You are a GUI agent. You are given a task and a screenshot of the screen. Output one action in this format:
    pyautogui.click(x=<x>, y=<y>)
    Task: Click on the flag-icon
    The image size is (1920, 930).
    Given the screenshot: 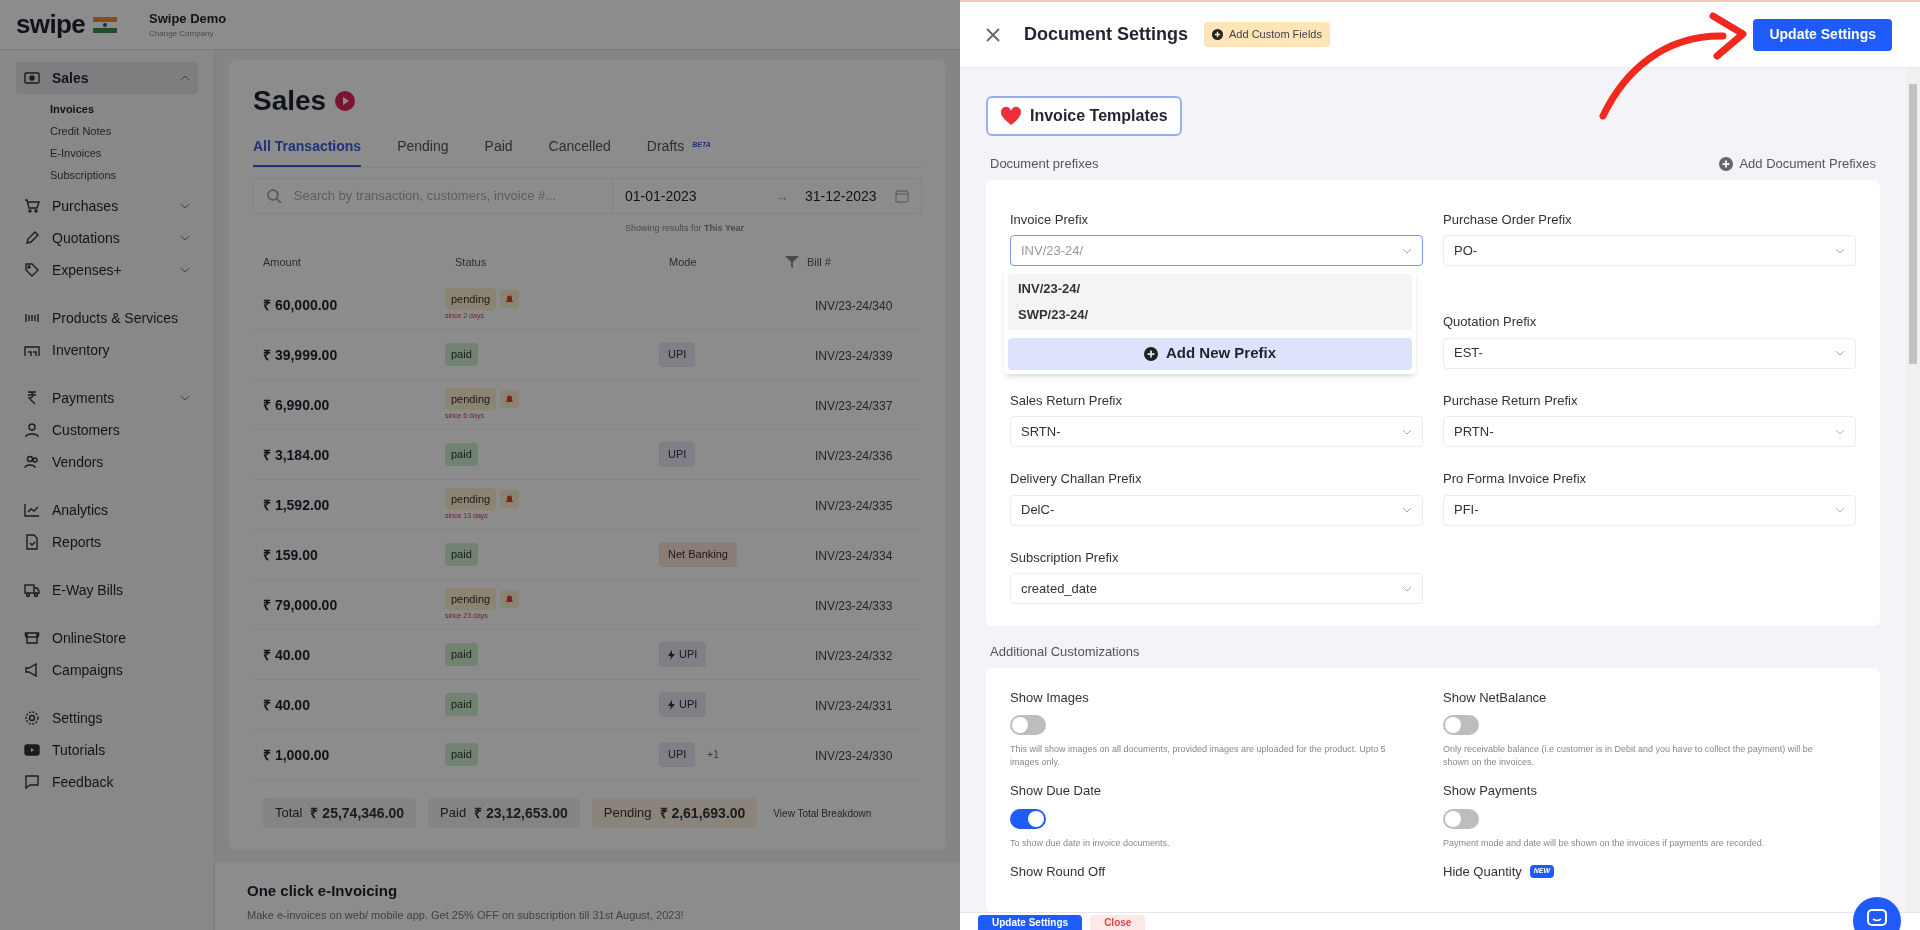 What is the action you would take?
    pyautogui.click(x=105, y=24)
    